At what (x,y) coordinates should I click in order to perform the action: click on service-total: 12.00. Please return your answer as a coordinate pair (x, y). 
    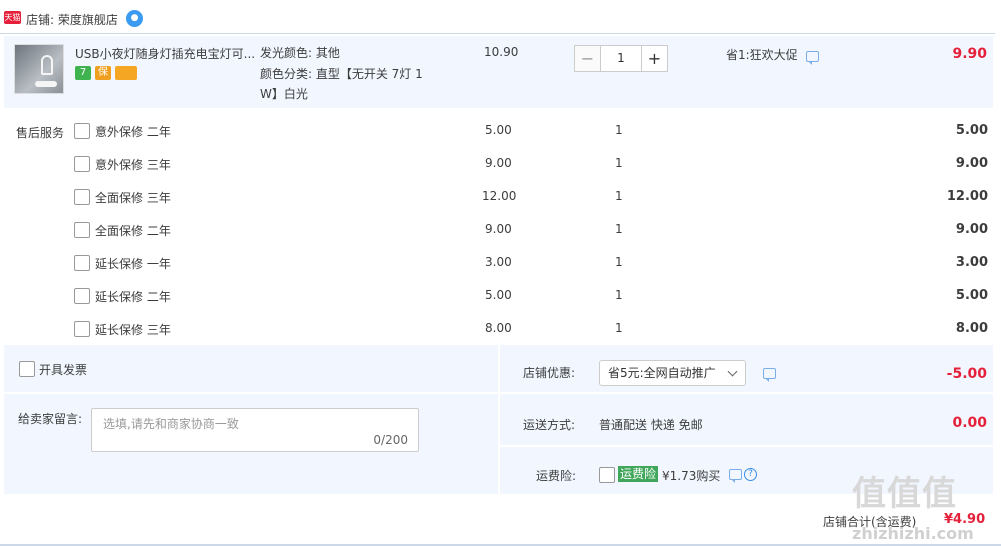
    Looking at the image, I should click on (967, 196).